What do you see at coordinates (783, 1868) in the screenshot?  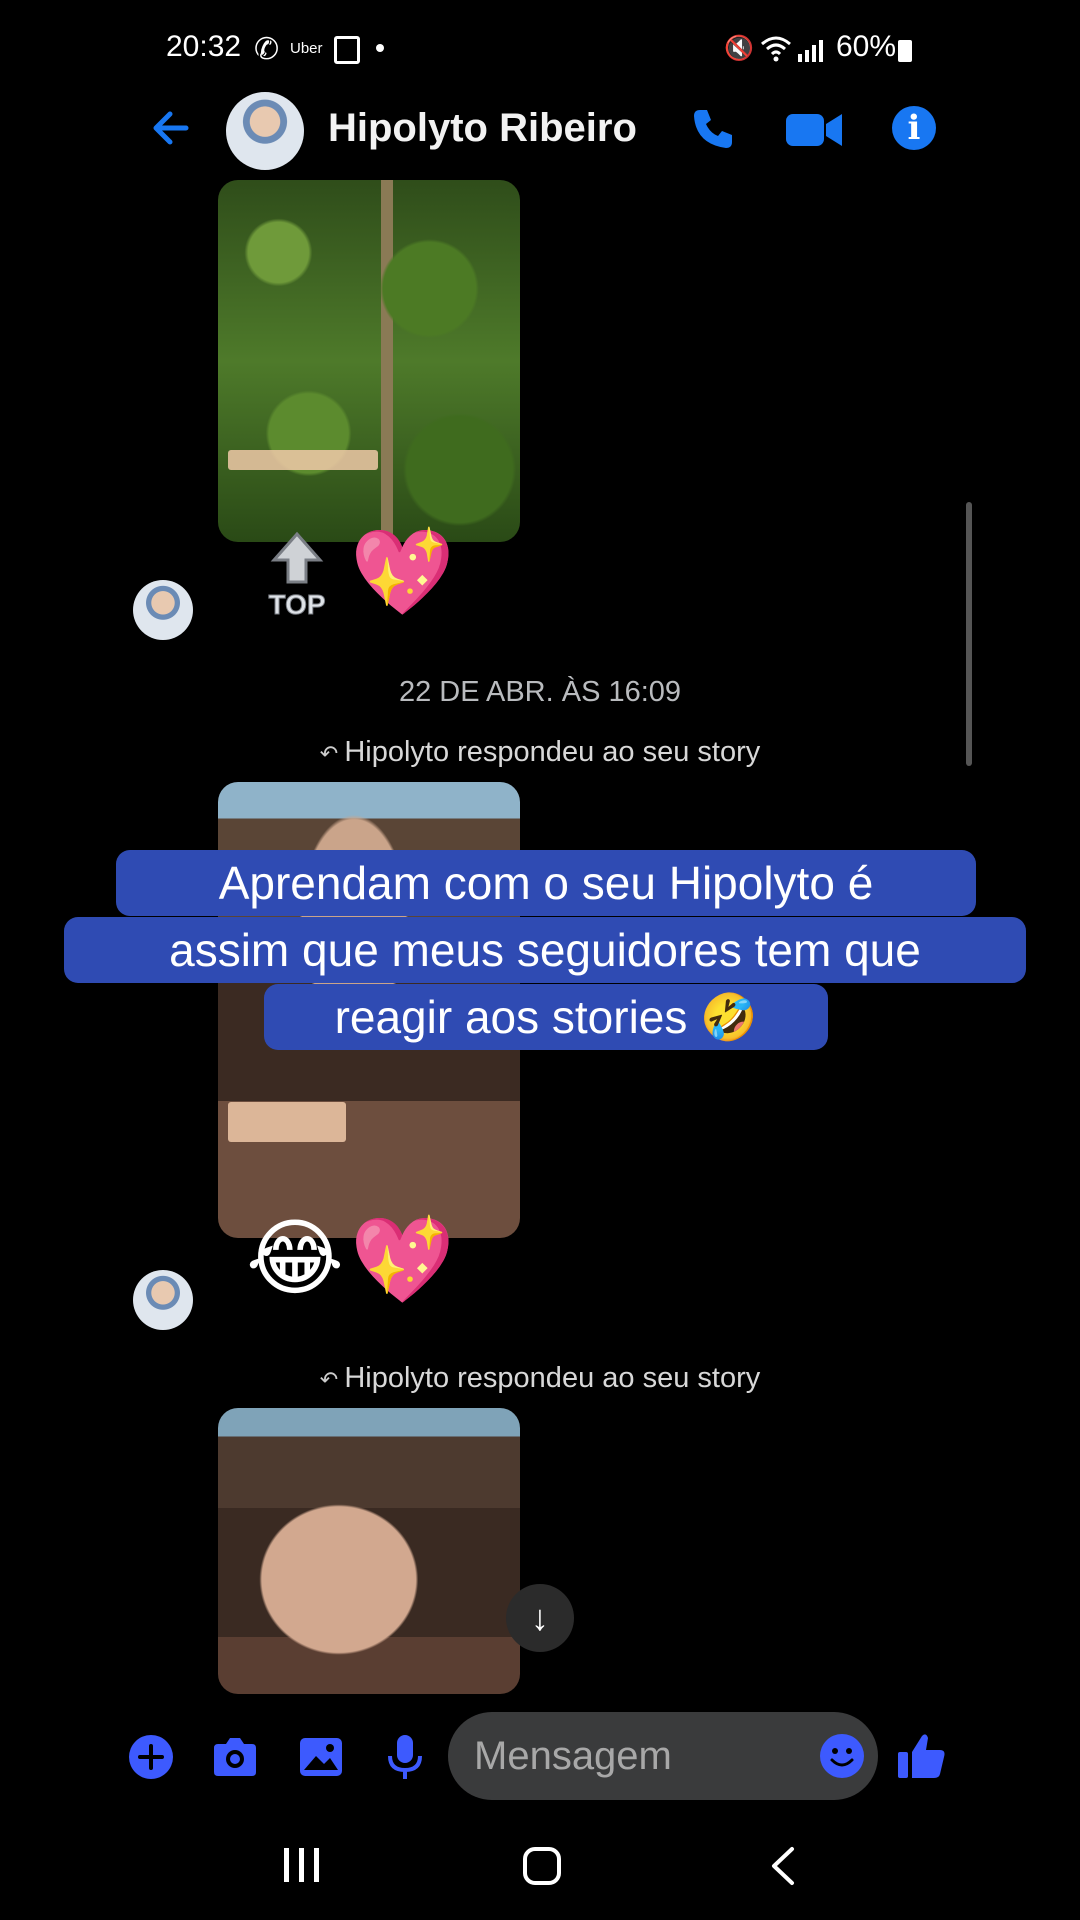 I see `back-nav-button` at bounding box center [783, 1868].